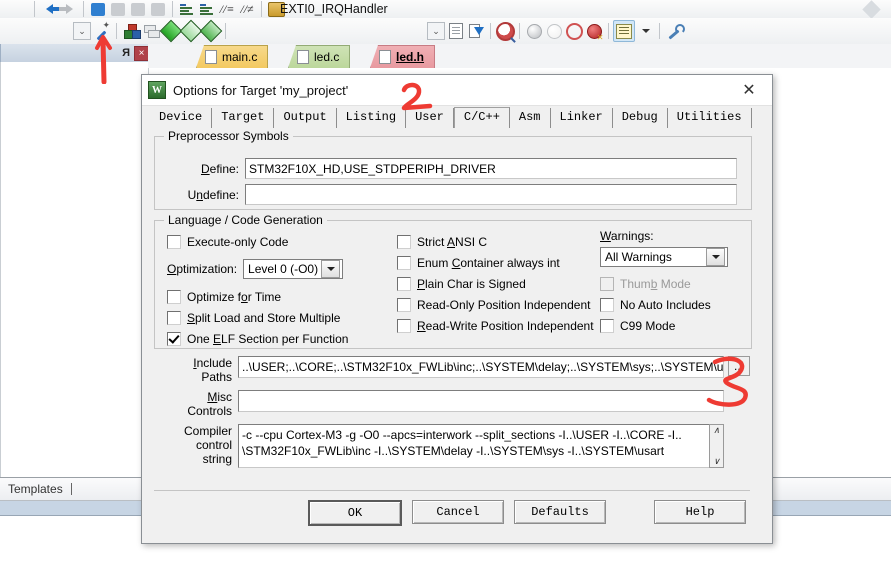  What do you see at coordinates (574, 31) in the screenshot?
I see `ball-ring-icon` at bounding box center [574, 31].